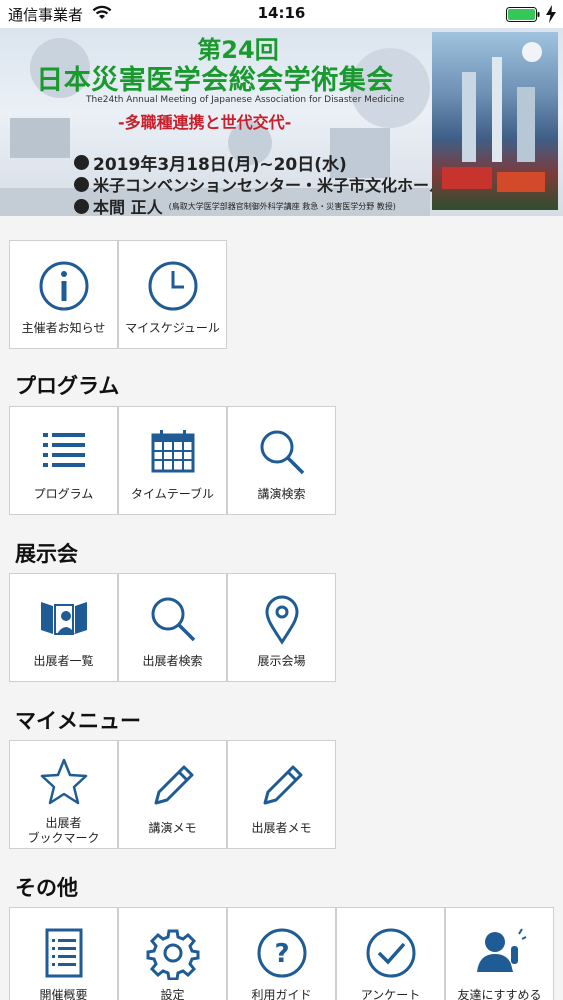 This screenshot has height=1000, width=563. What do you see at coordinates (172, 451) in the screenshot?
I see `calendar-icon` at bounding box center [172, 451].